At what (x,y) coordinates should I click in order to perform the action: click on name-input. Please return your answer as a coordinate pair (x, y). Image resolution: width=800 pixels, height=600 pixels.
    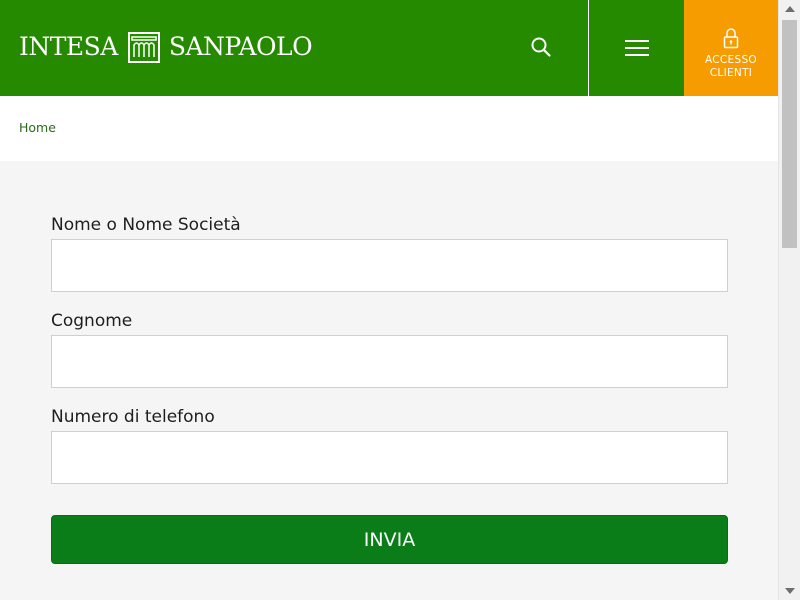
    Looking at the image, I should click on (389, 265).